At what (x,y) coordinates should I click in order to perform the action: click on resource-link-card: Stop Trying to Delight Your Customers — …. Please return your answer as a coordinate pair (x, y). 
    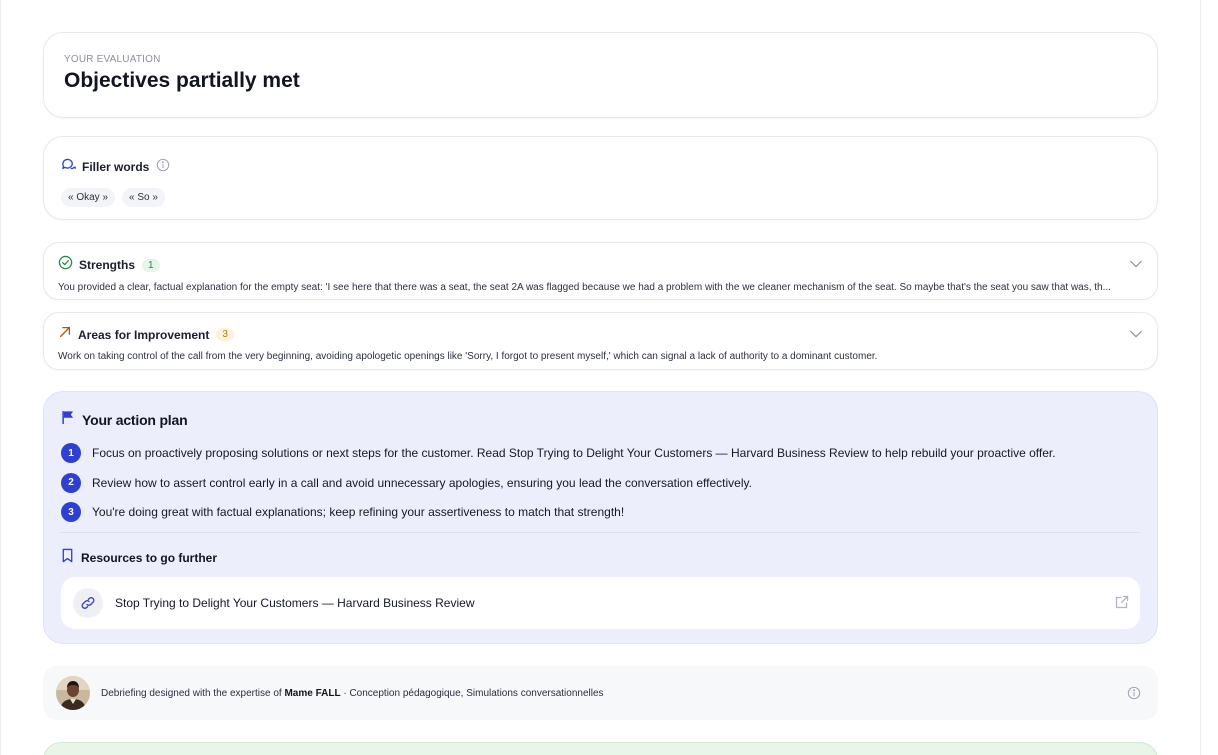
    Looking at the image, I should click on (600, 602).